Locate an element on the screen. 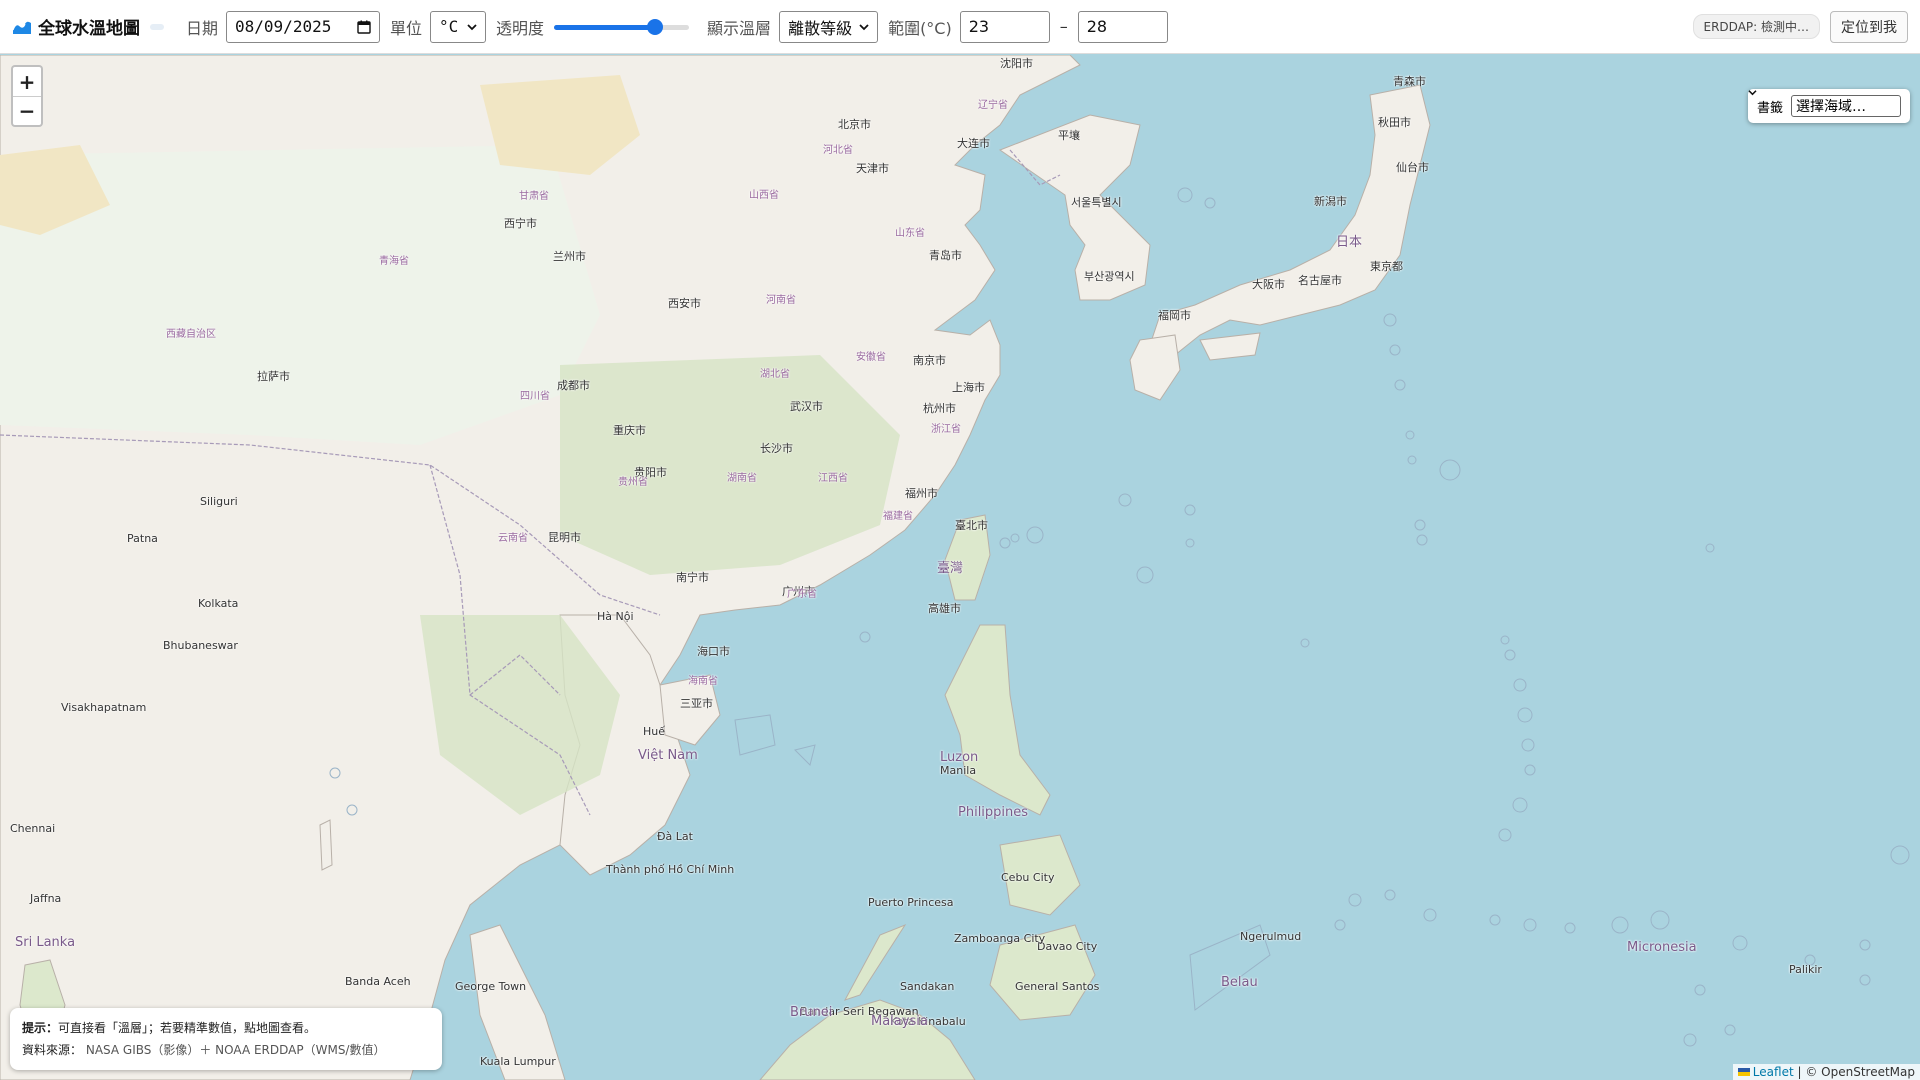 This screenshot has width=1920, height=1080. city-label: Patna is located at coordinates (142, 538).